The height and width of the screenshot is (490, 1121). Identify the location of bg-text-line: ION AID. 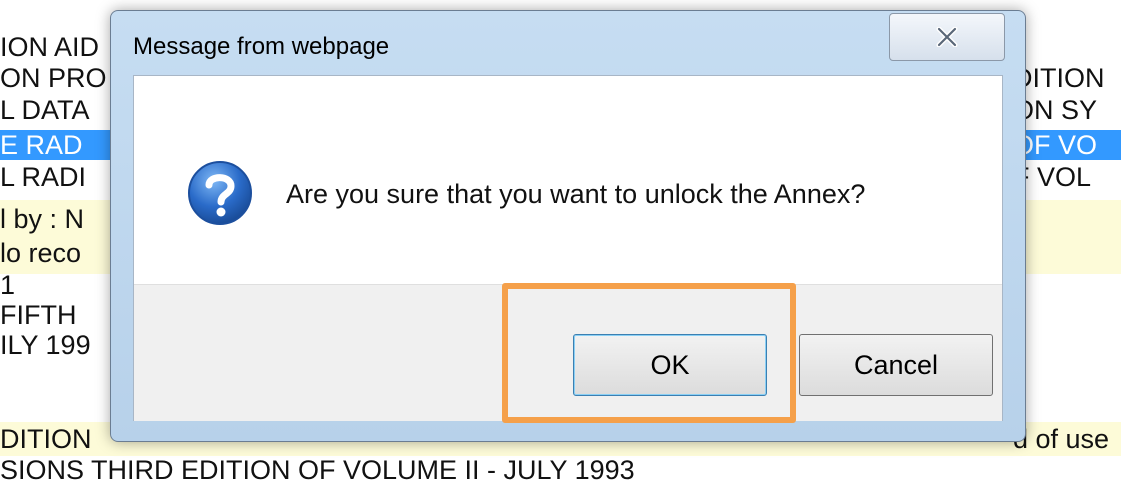
(50, 47).